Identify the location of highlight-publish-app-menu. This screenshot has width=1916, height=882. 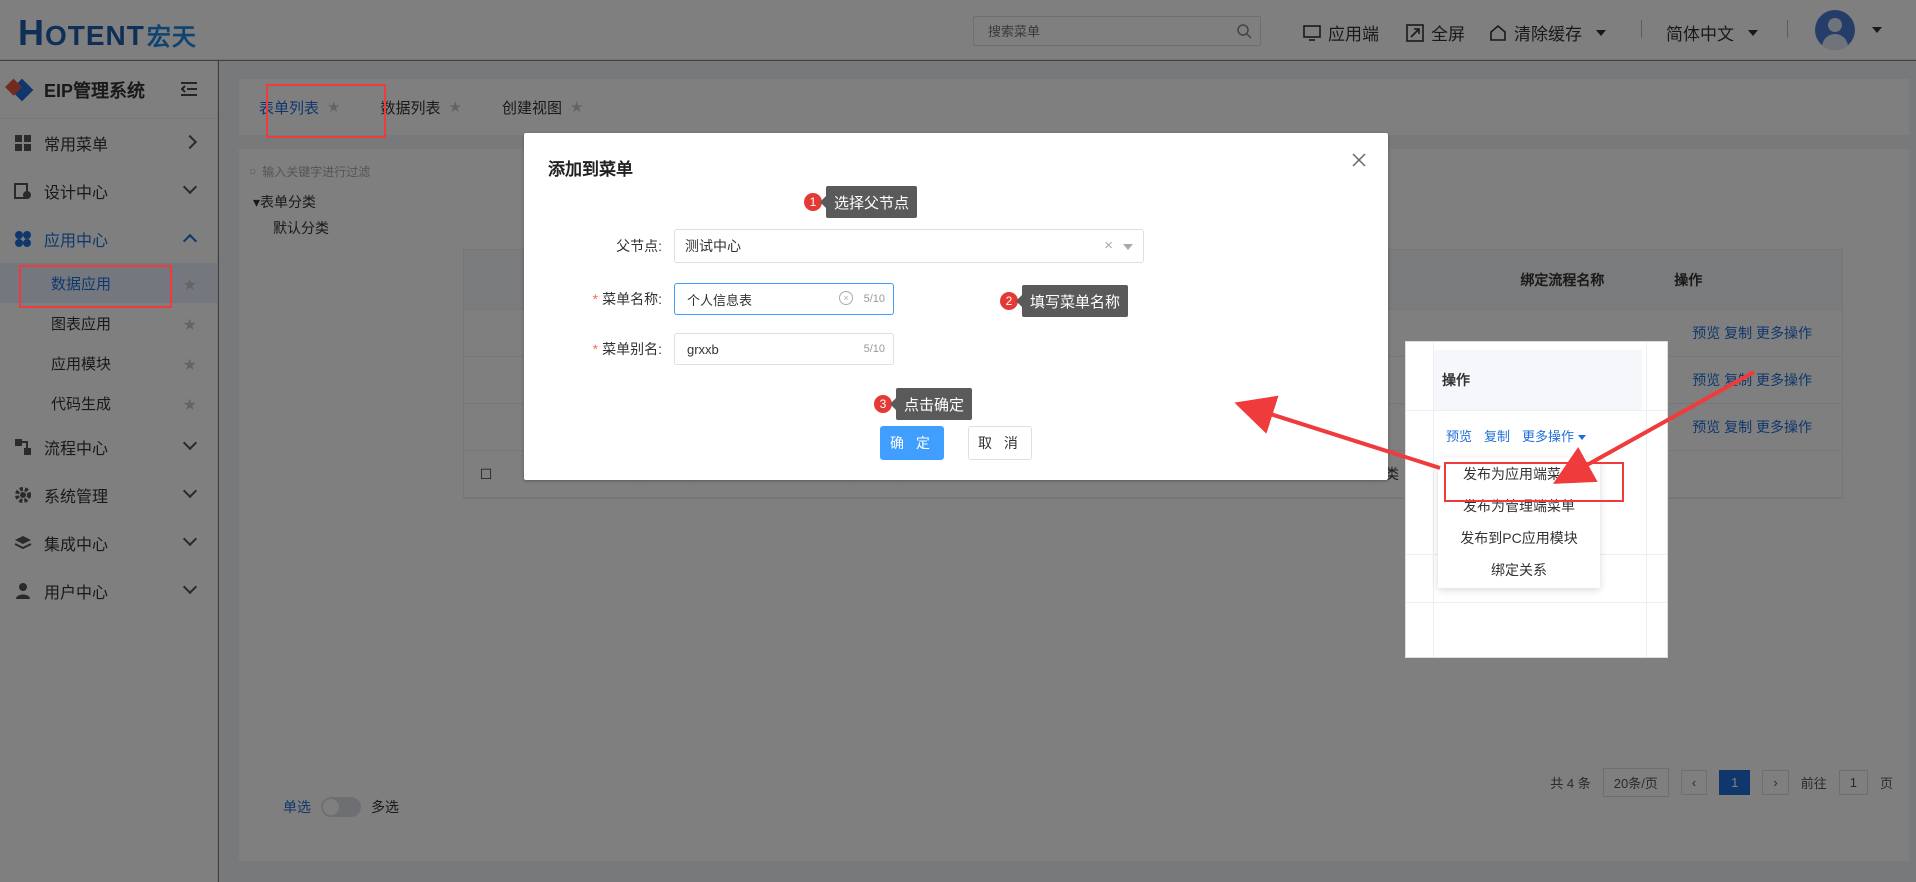
(1534, 482).